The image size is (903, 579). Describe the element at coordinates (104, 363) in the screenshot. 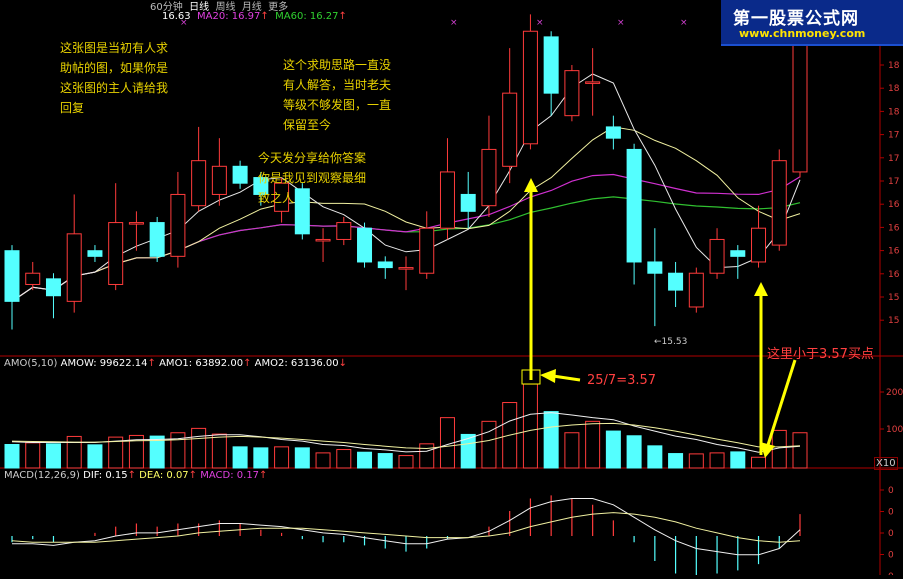

I see `amow-value: AMOW: 99622.14` at that location.